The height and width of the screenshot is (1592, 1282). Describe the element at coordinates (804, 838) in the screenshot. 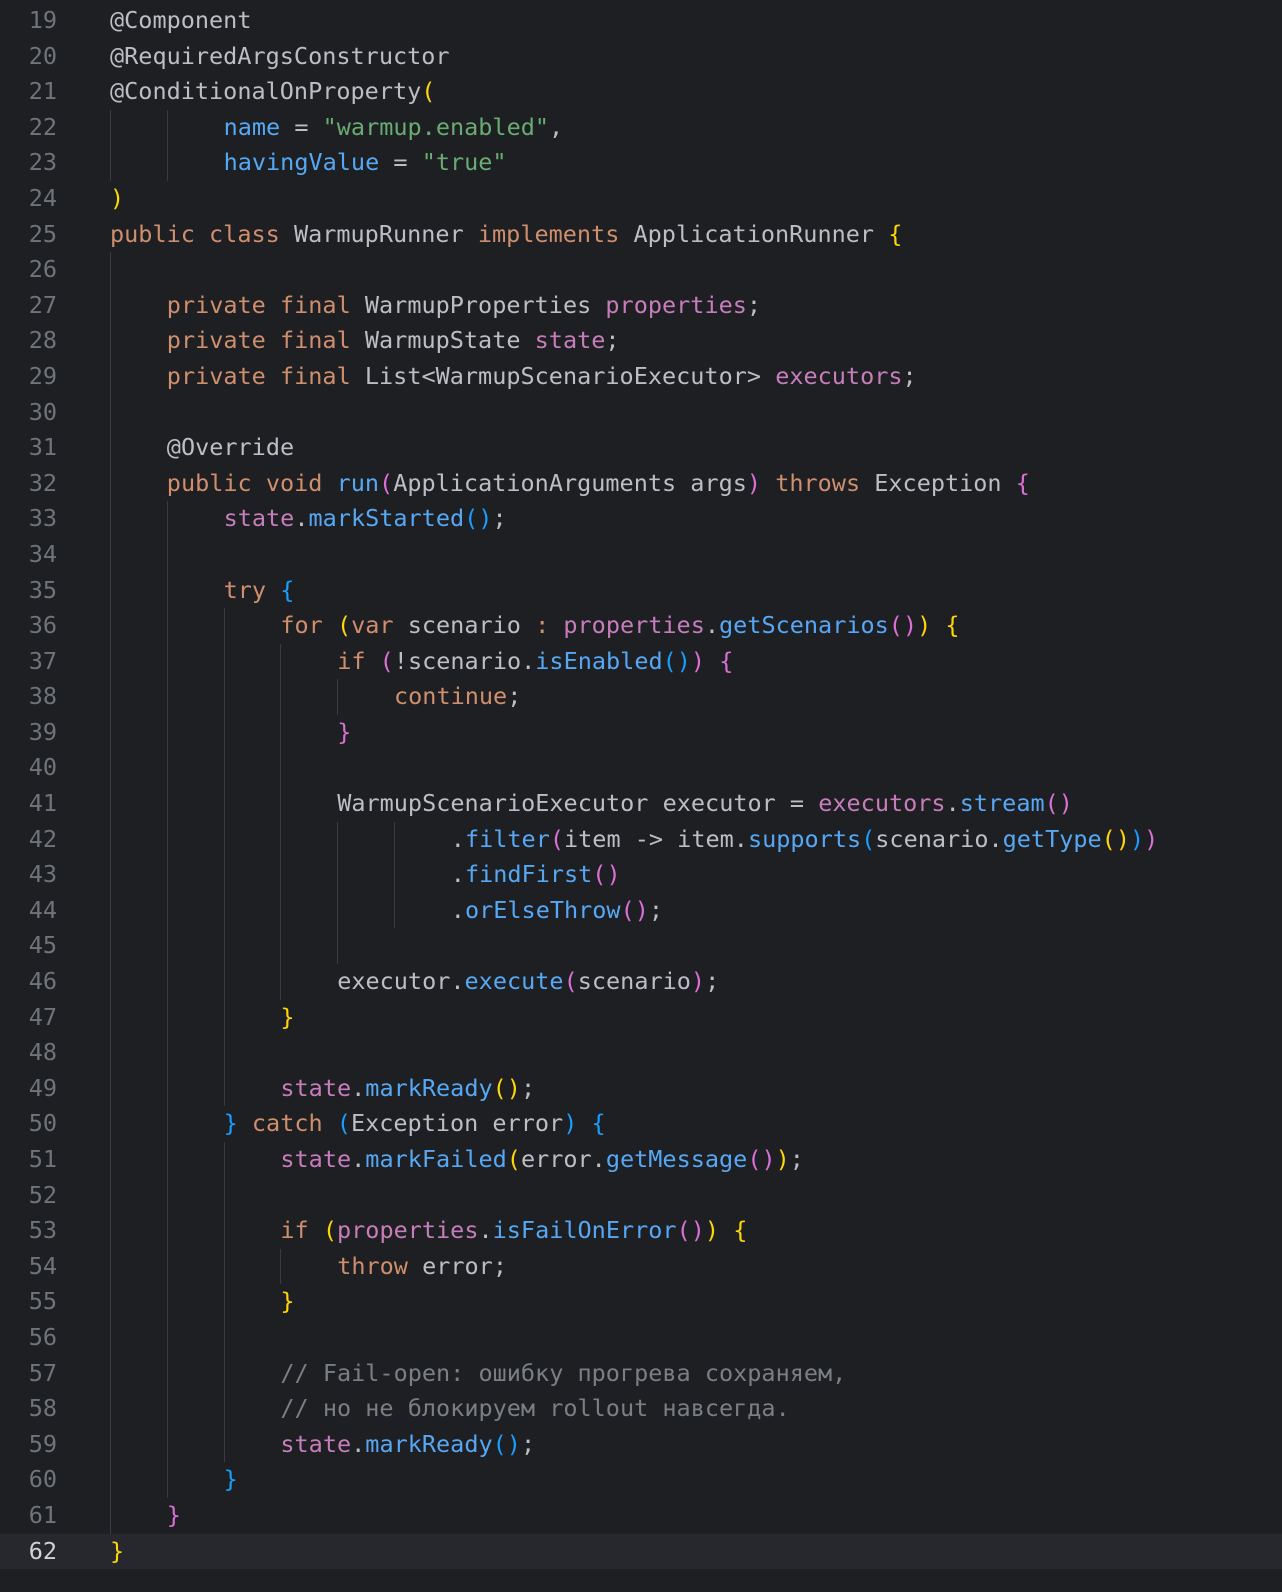

I see `code-token: supports` at that location.